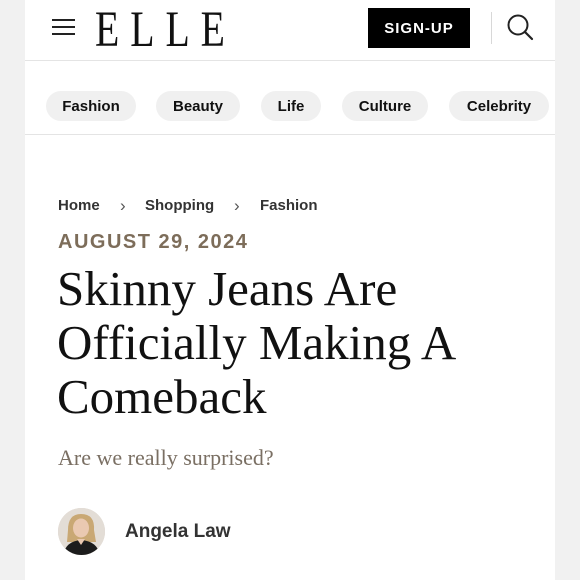  I want to click on category-pill-fashion: Fashion, so click(91, 106).